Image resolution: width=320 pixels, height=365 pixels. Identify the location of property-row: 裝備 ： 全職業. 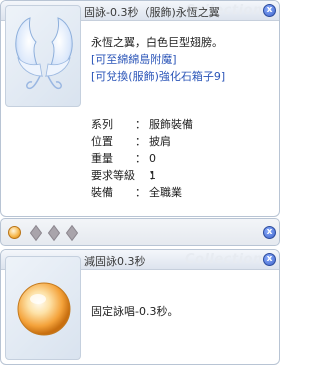
(184, 192).